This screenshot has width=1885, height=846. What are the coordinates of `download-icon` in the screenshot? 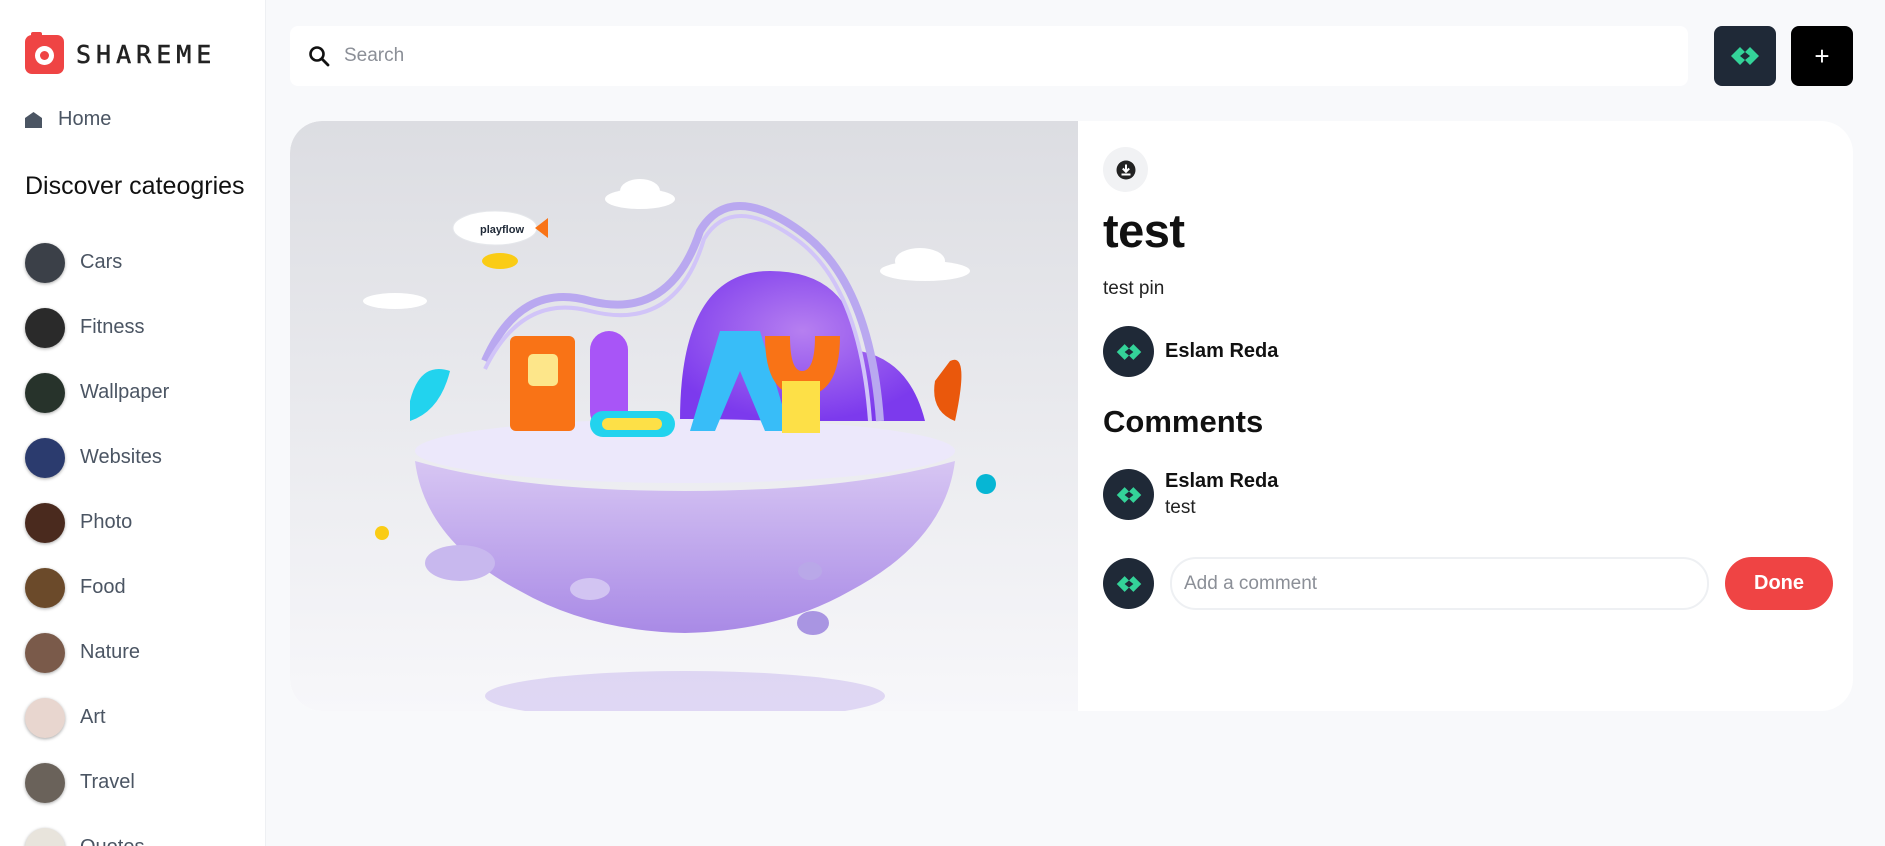 It's located at (1125, 169).